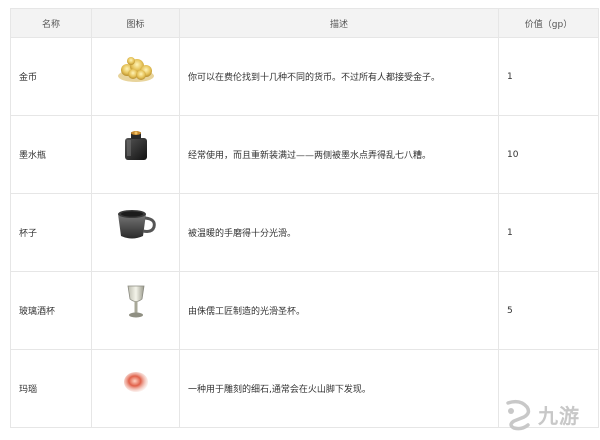 The width and height of the screenshot is (600, 440). I want to click on gold-coins-icon, so click(135, 69).